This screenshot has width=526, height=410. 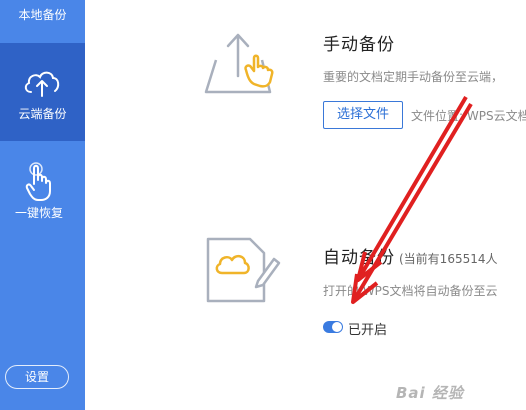 I want to click on sidebar-item-label: 云端备份, so click(x=42, y=114).